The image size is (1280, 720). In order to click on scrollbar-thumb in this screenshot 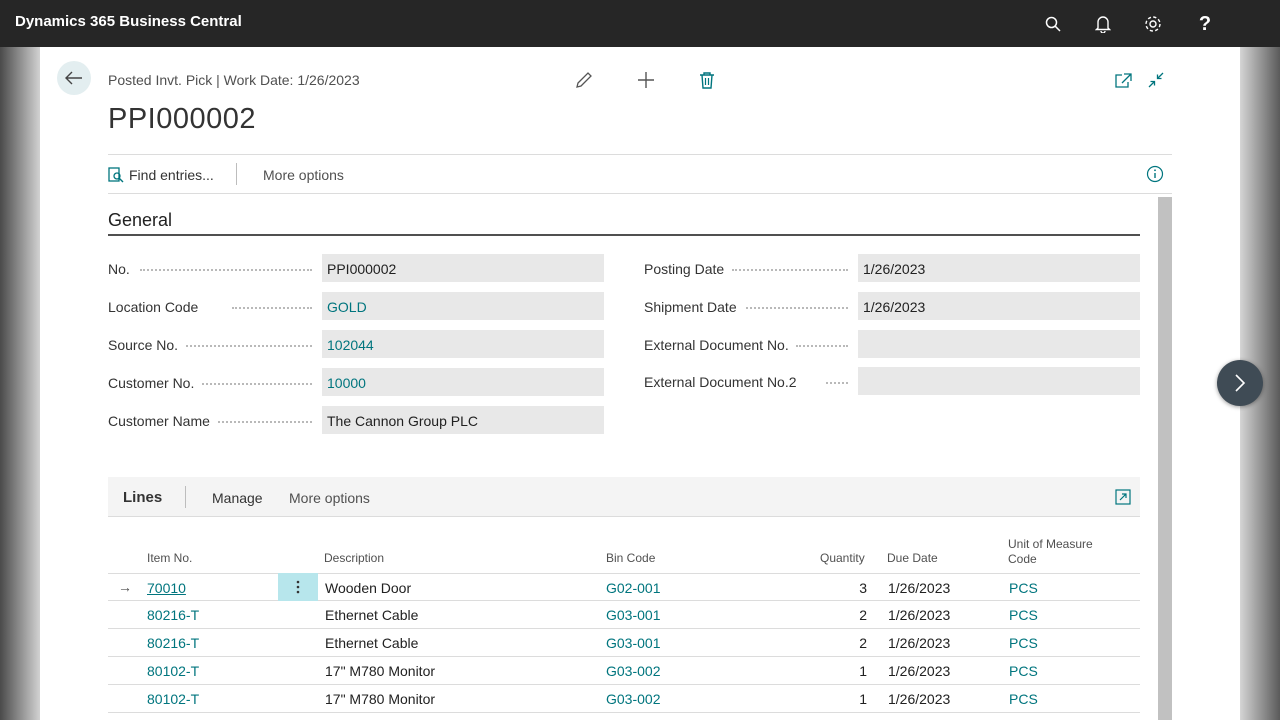, I will do `click(1165, 458)`.